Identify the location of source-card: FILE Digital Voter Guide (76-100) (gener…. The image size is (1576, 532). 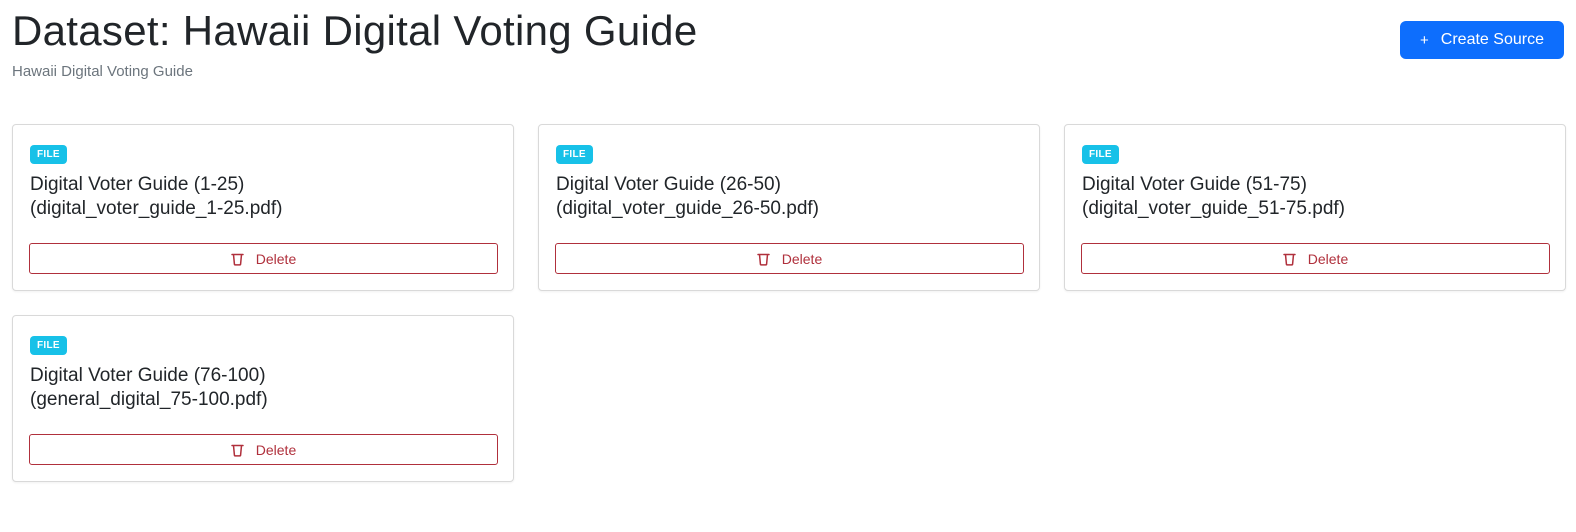
(263, 398).